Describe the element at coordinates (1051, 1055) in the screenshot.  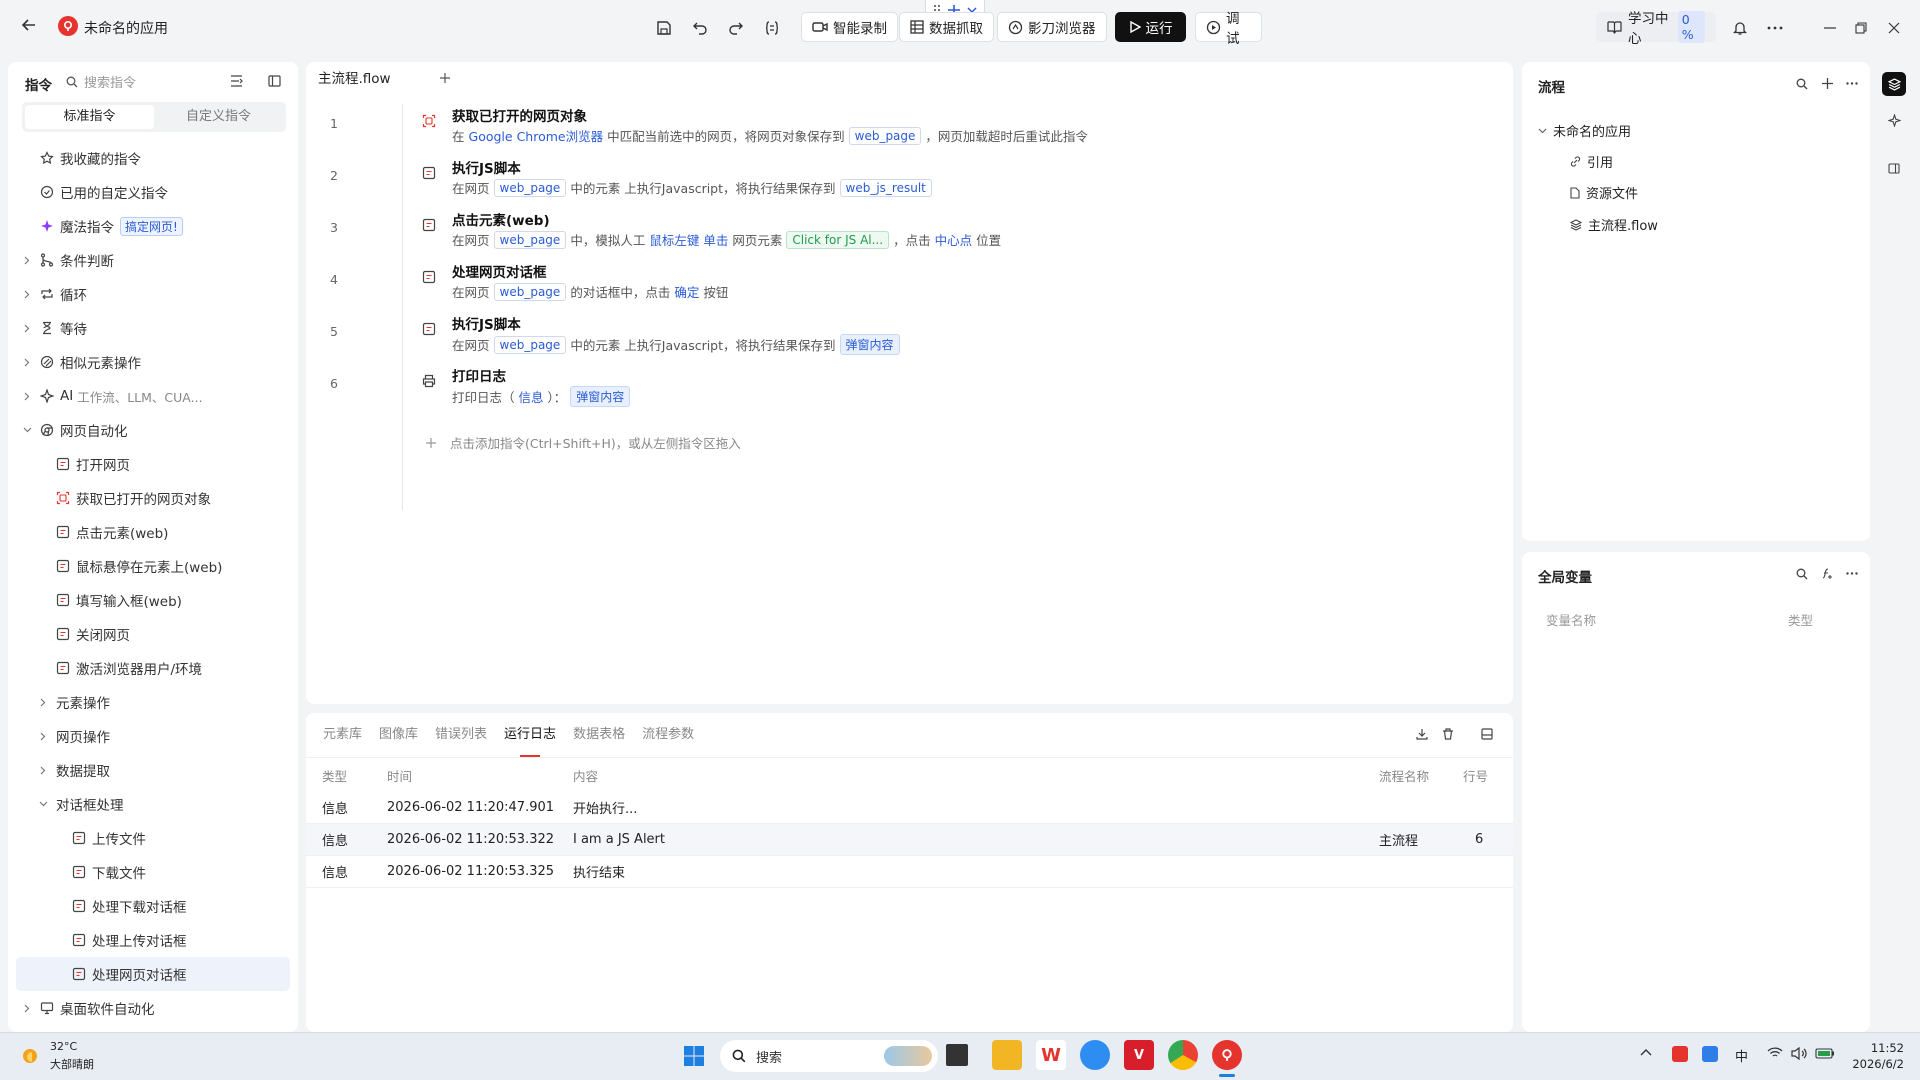
I see `wps-icon: W` at that location.